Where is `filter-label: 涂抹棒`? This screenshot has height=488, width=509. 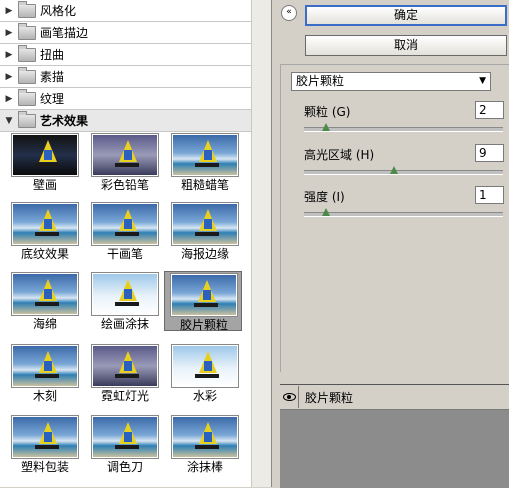
filter-label: 涂抹棒 is located at coordinates (204, 467).